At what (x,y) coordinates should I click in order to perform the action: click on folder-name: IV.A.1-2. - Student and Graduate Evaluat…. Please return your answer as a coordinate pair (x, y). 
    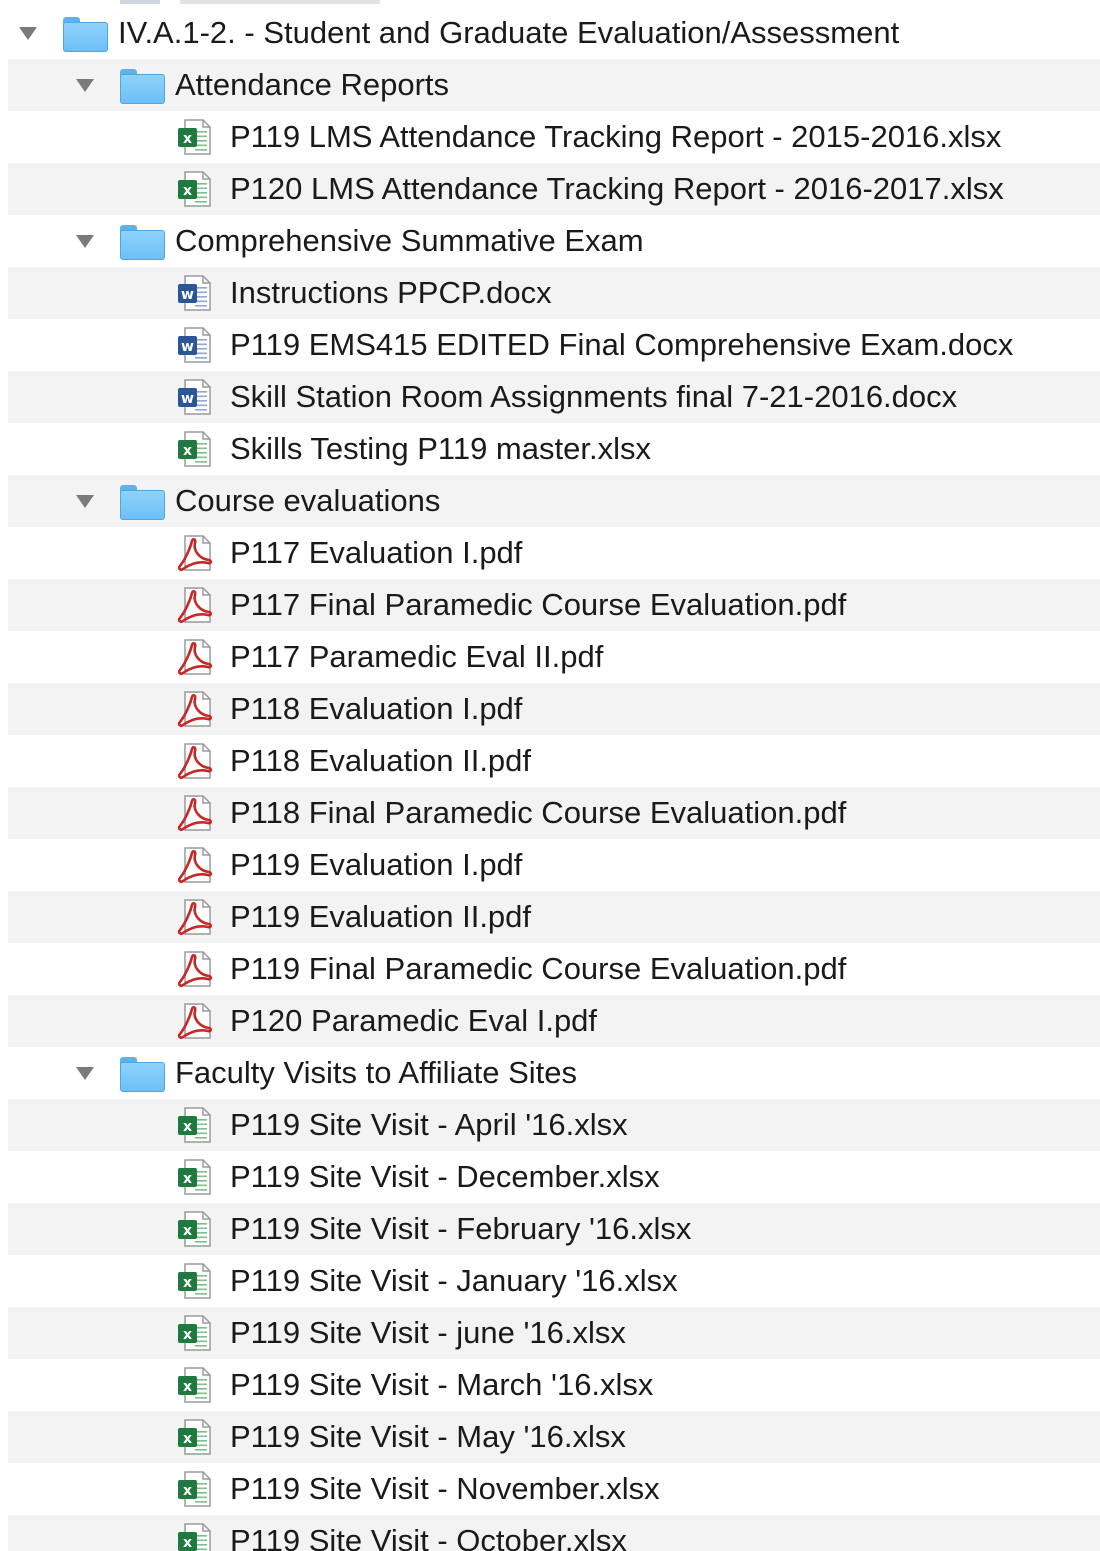
    Looking at the image, I should click on (509, 32).